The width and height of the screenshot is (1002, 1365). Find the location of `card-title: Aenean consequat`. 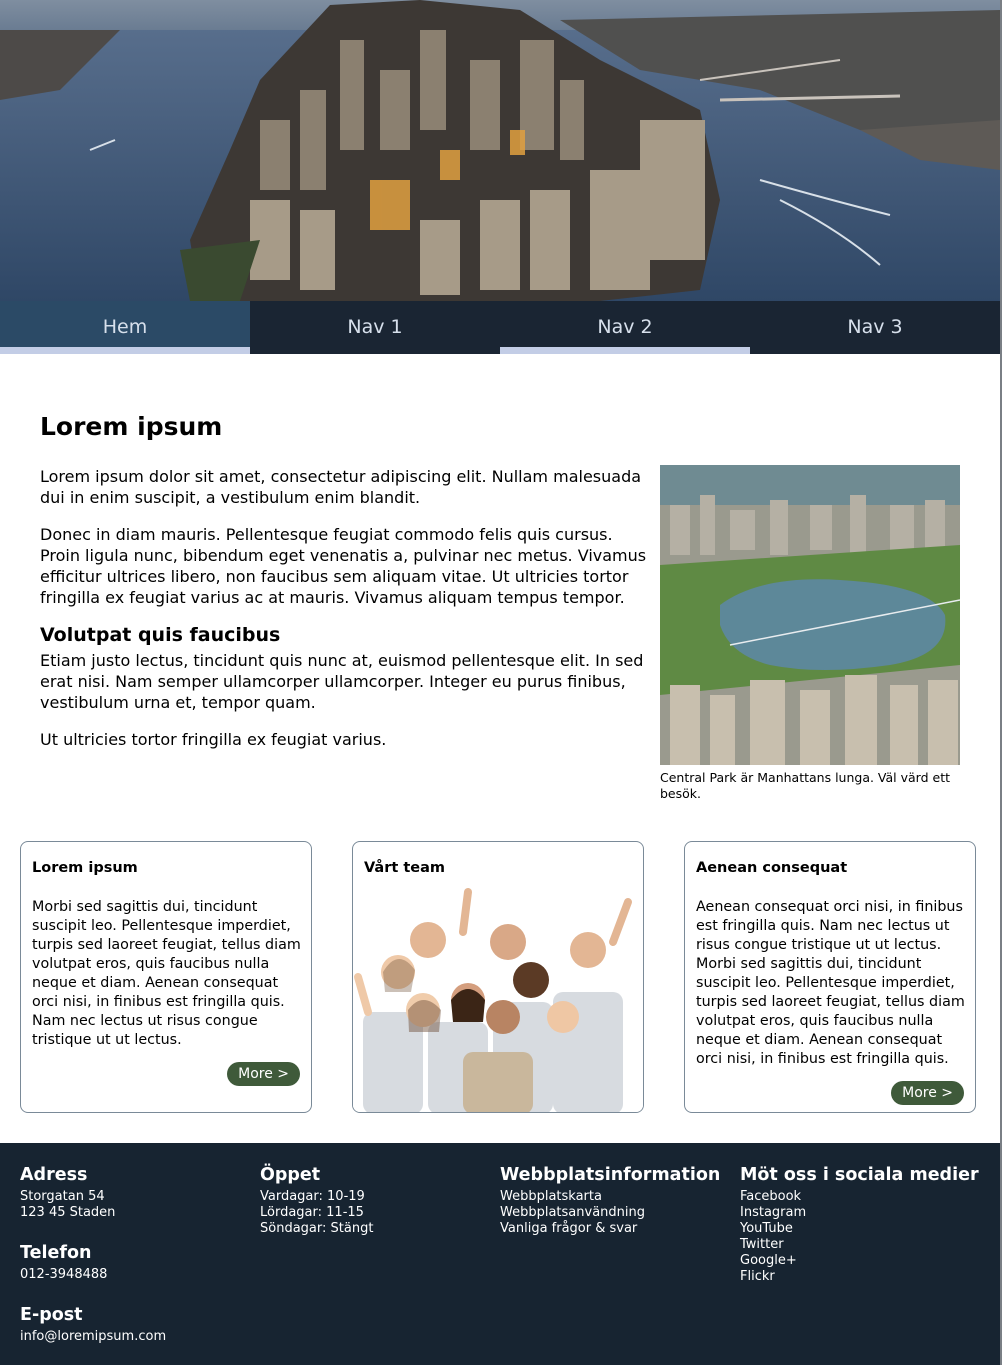

card-title: Aenean consequat is located at coordinates (772, 868).